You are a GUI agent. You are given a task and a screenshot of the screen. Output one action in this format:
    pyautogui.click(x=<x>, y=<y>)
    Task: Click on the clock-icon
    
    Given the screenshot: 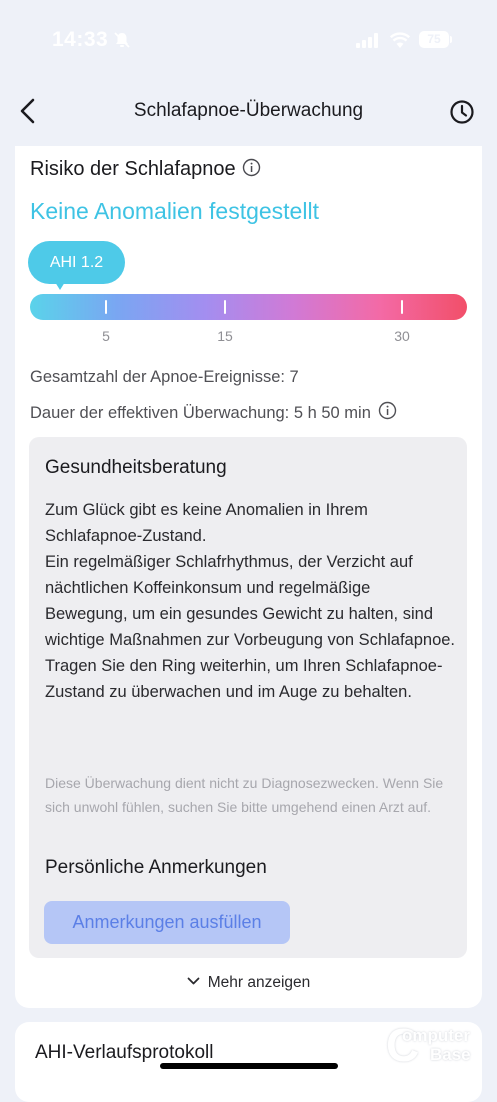 What is the action you would take?
    pyautogui.click(x=462, y=112)
    